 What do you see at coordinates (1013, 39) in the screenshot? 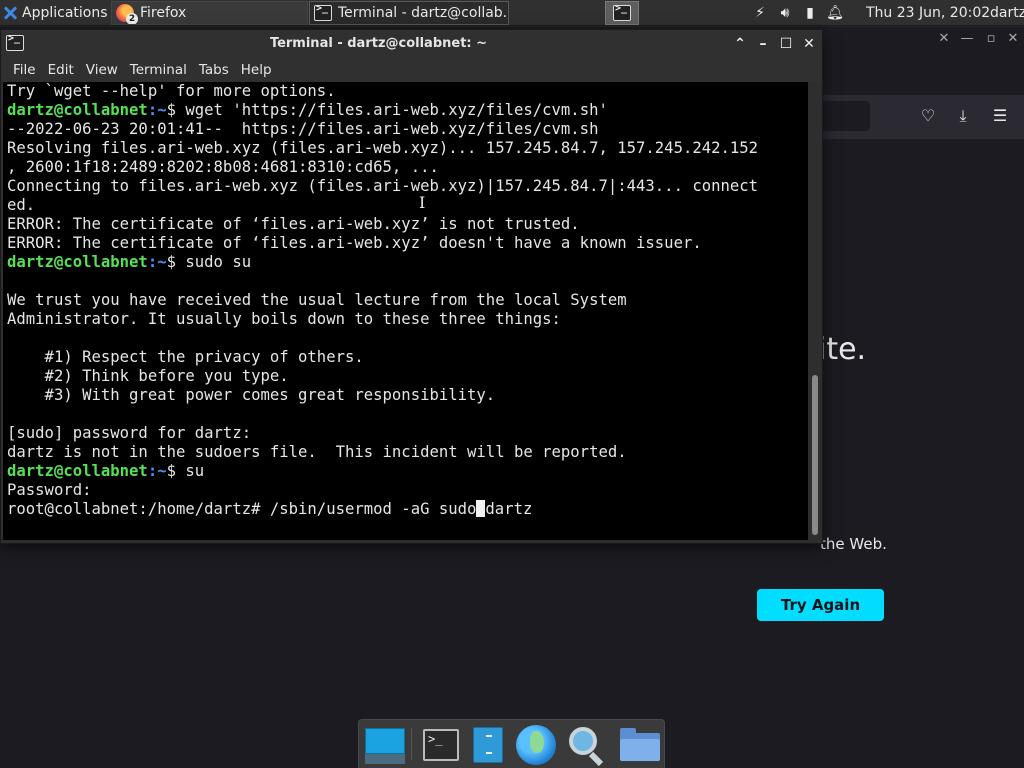
I see `firefox-close-window-icon: ✕` at bounding box center [1013, 39].